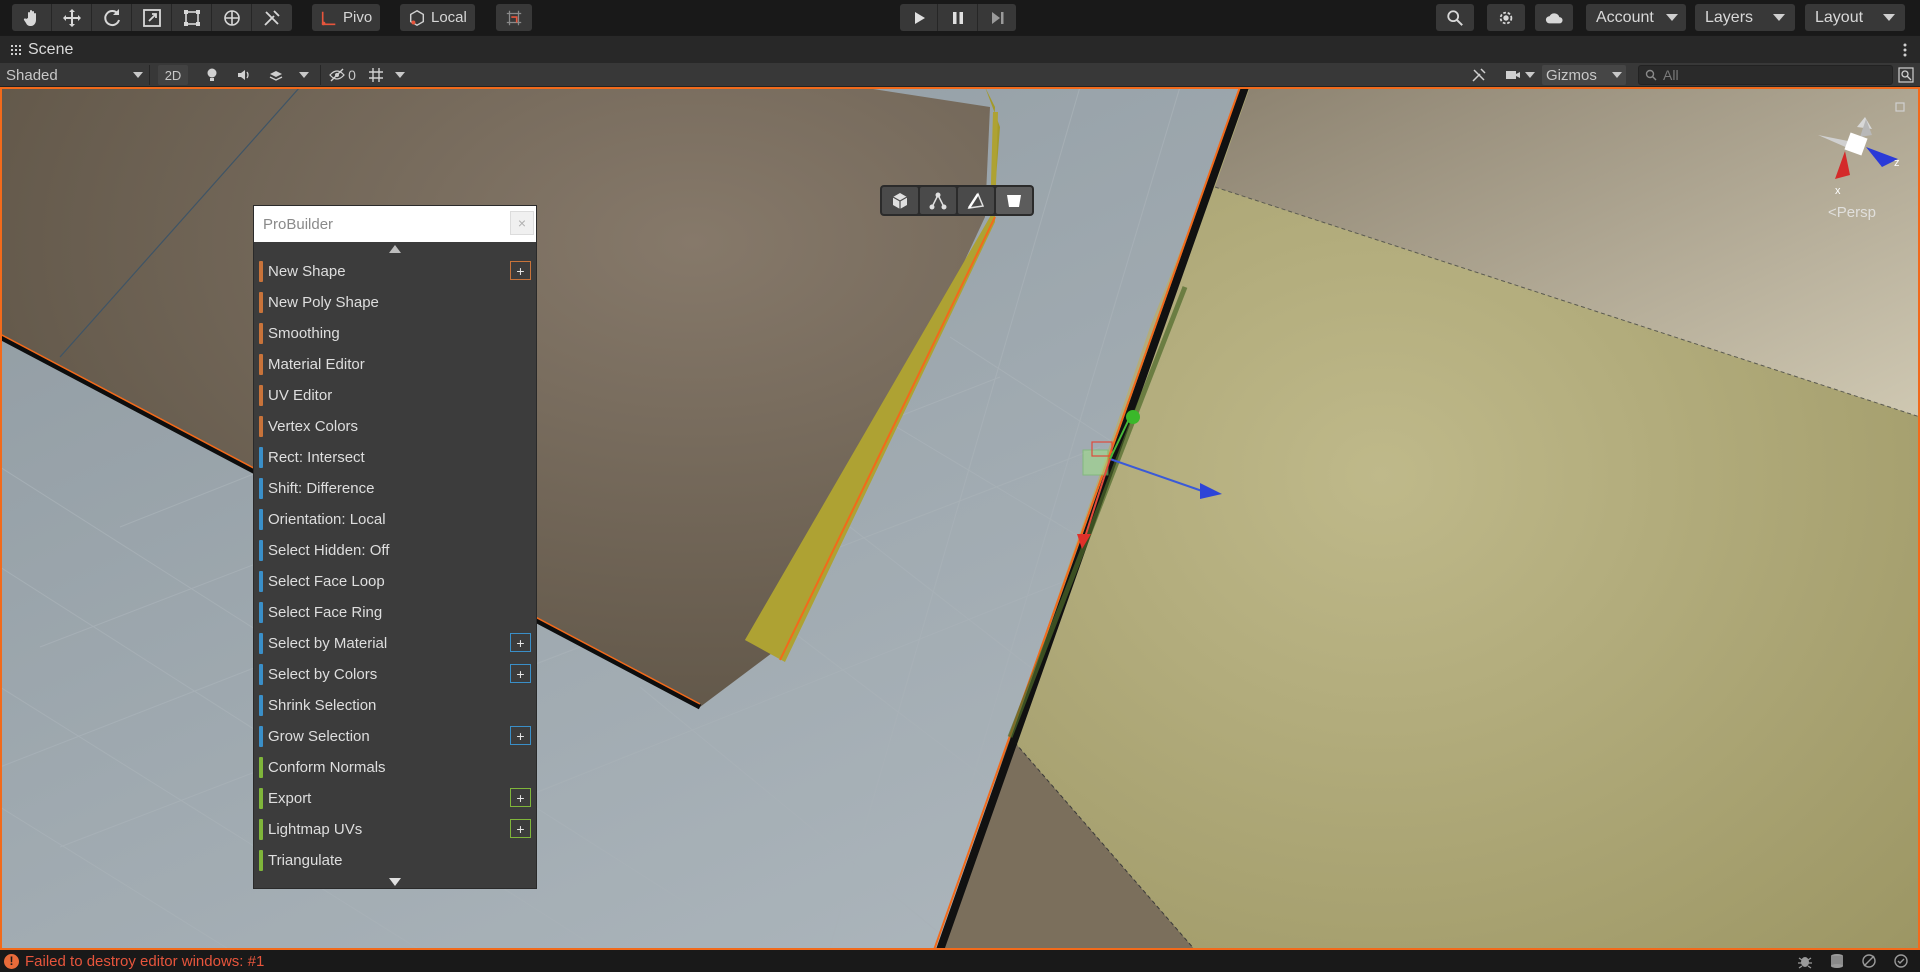  I want to click on effects-dropdown, so click(304, 75).